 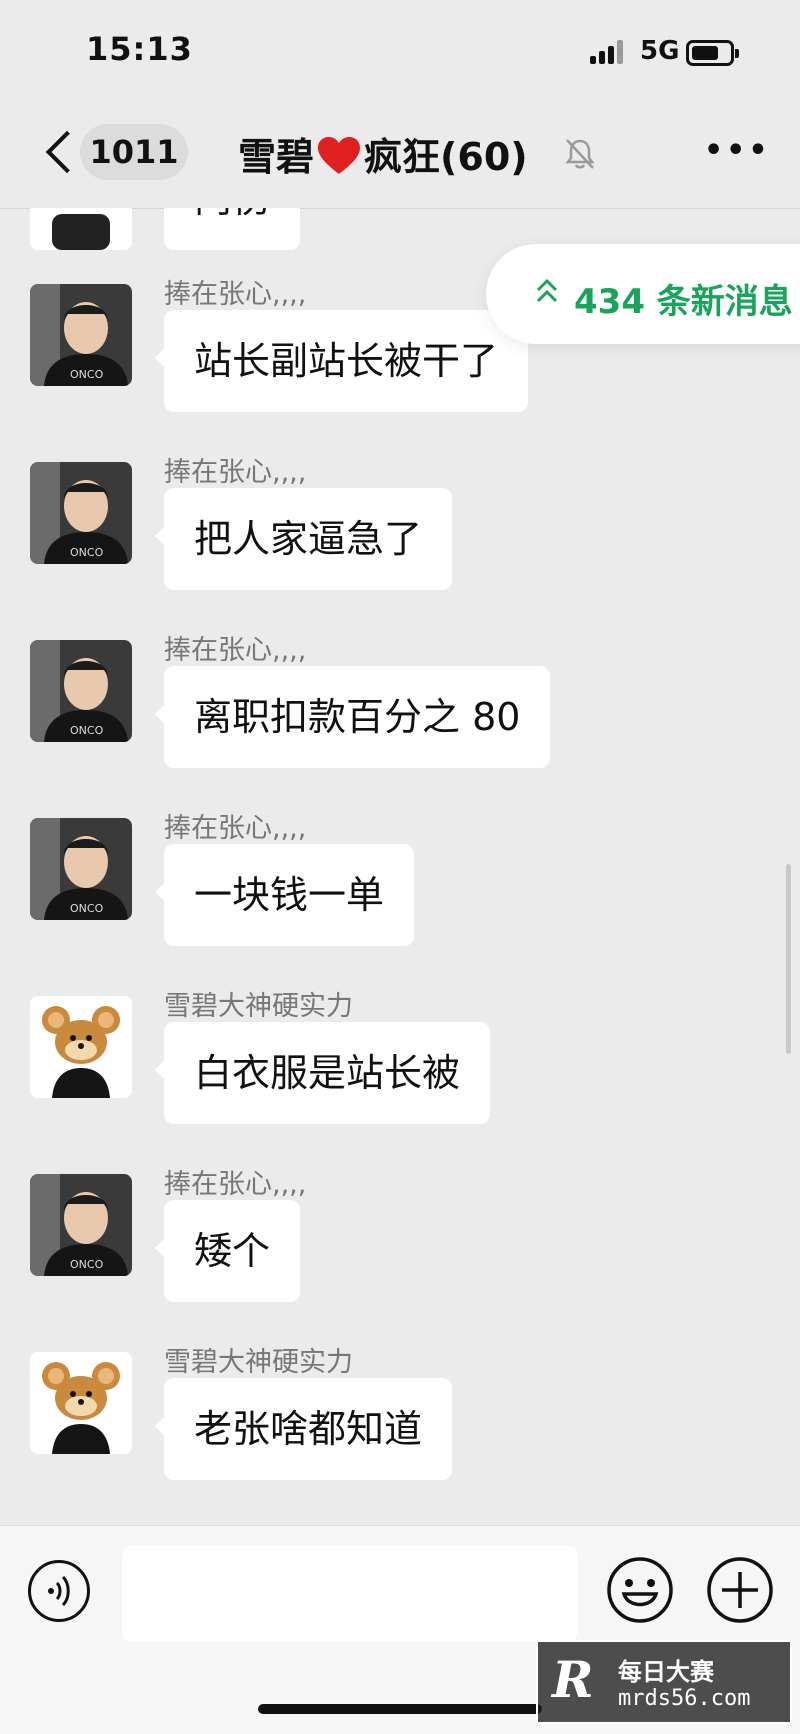 I want to click on message-bubble: 内伤, so click(x=232, y=229).